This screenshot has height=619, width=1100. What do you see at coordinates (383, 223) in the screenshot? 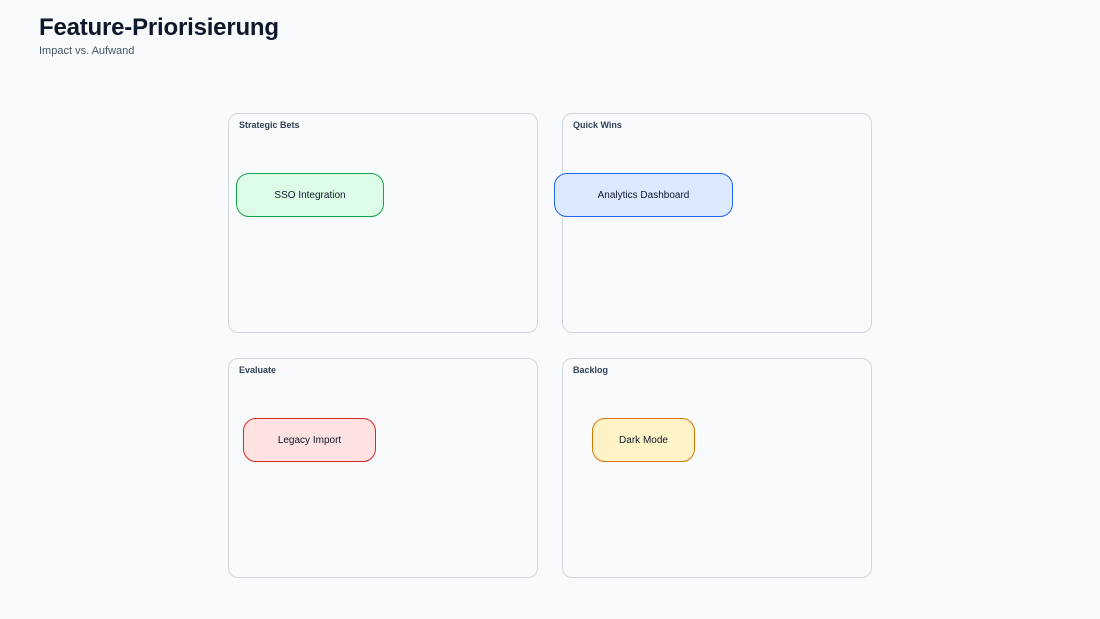
I see `quadrant-strategic-bets: Strategic Bets` at bounding box center [383, 223].